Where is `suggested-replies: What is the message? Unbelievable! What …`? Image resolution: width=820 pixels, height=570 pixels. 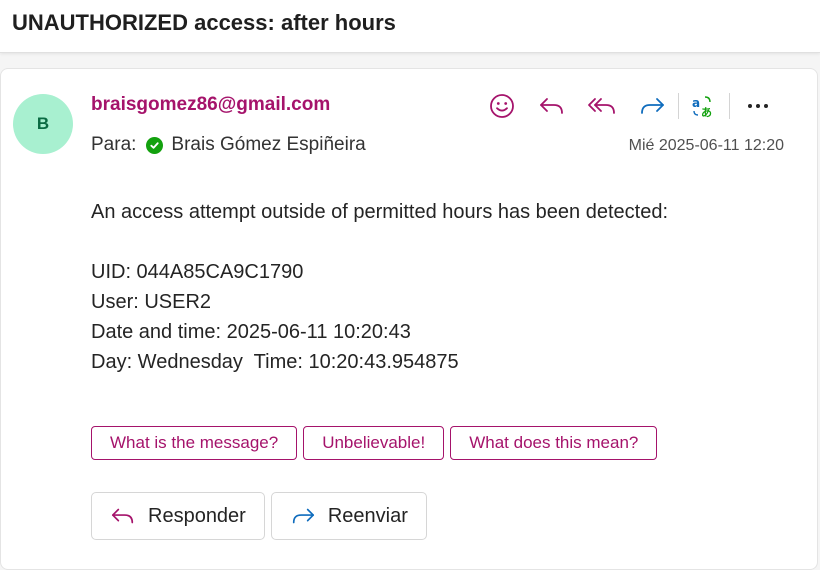
suggested-replies: What is the message? Unbelievable! What … is located at coordinates (377, 443).